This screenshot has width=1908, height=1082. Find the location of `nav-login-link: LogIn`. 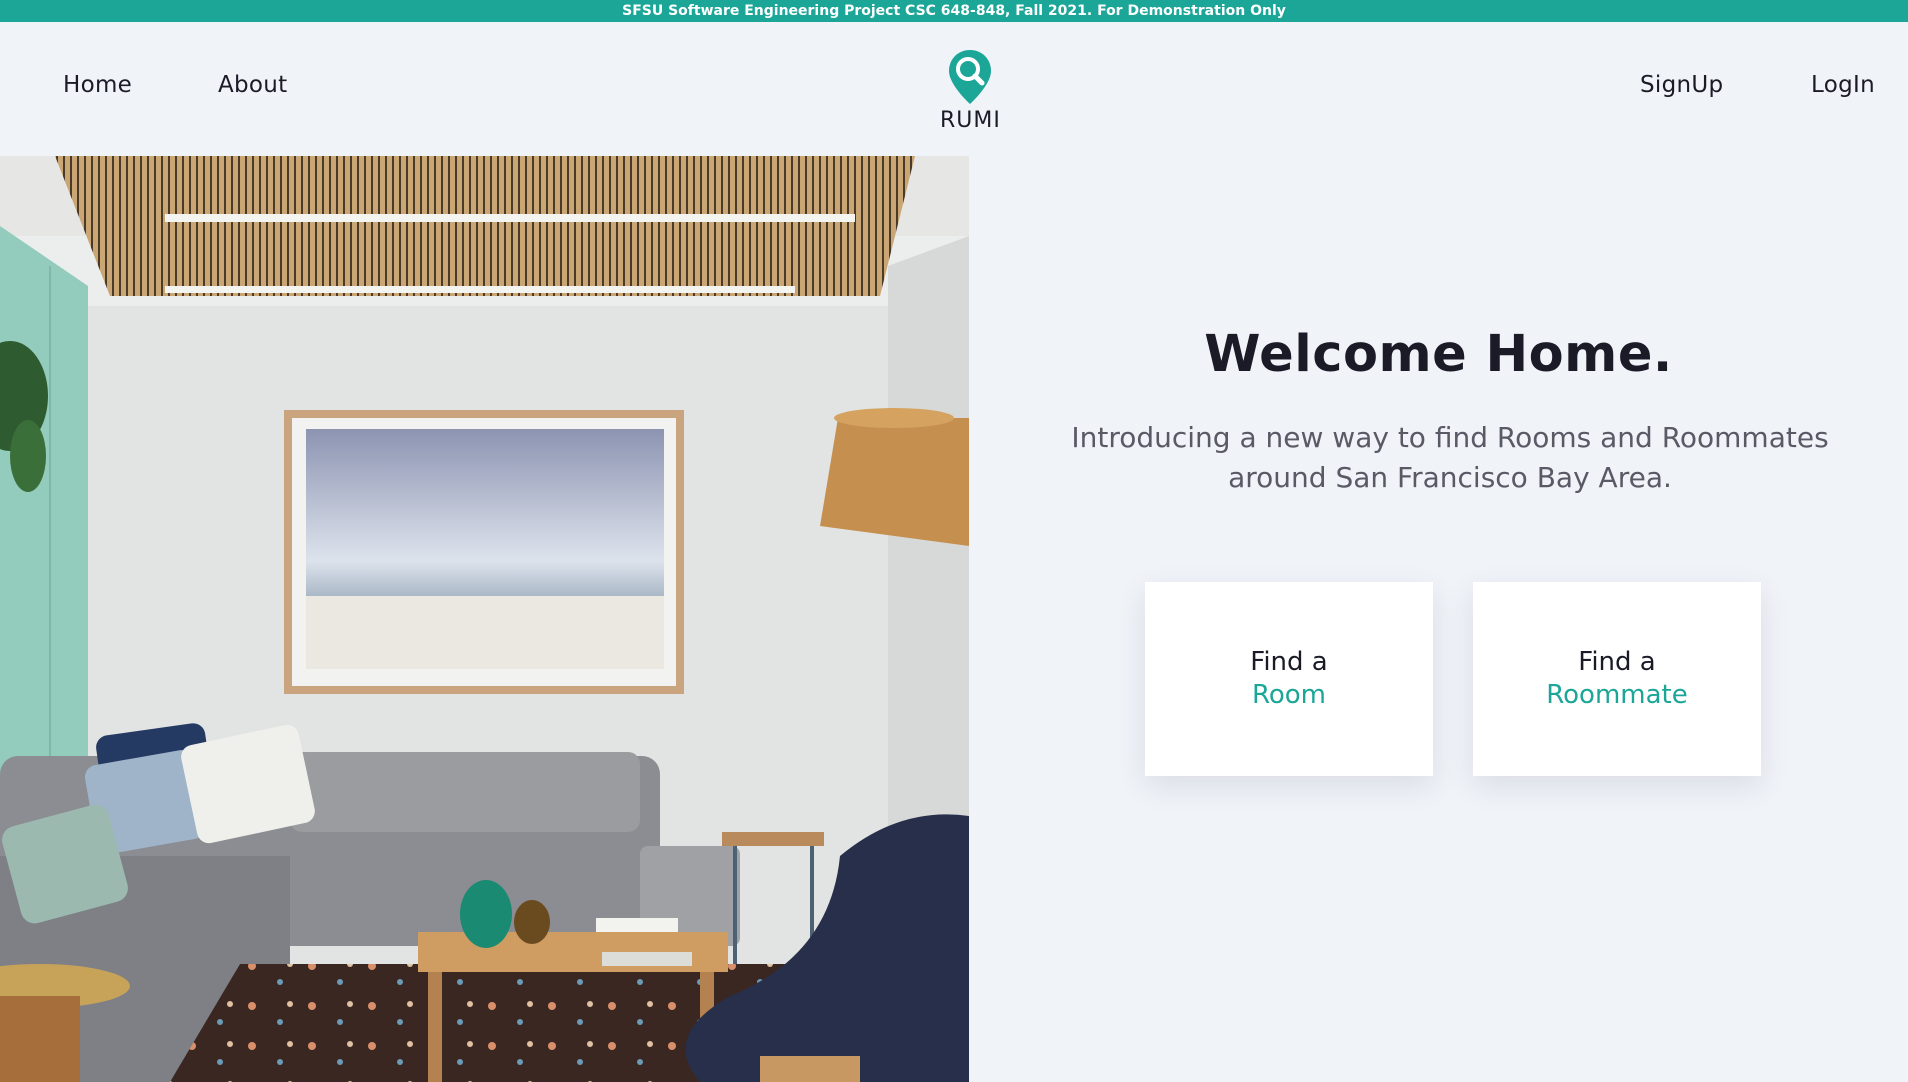

nav-login-link: LogIn is located at coordinates (1843, 85).